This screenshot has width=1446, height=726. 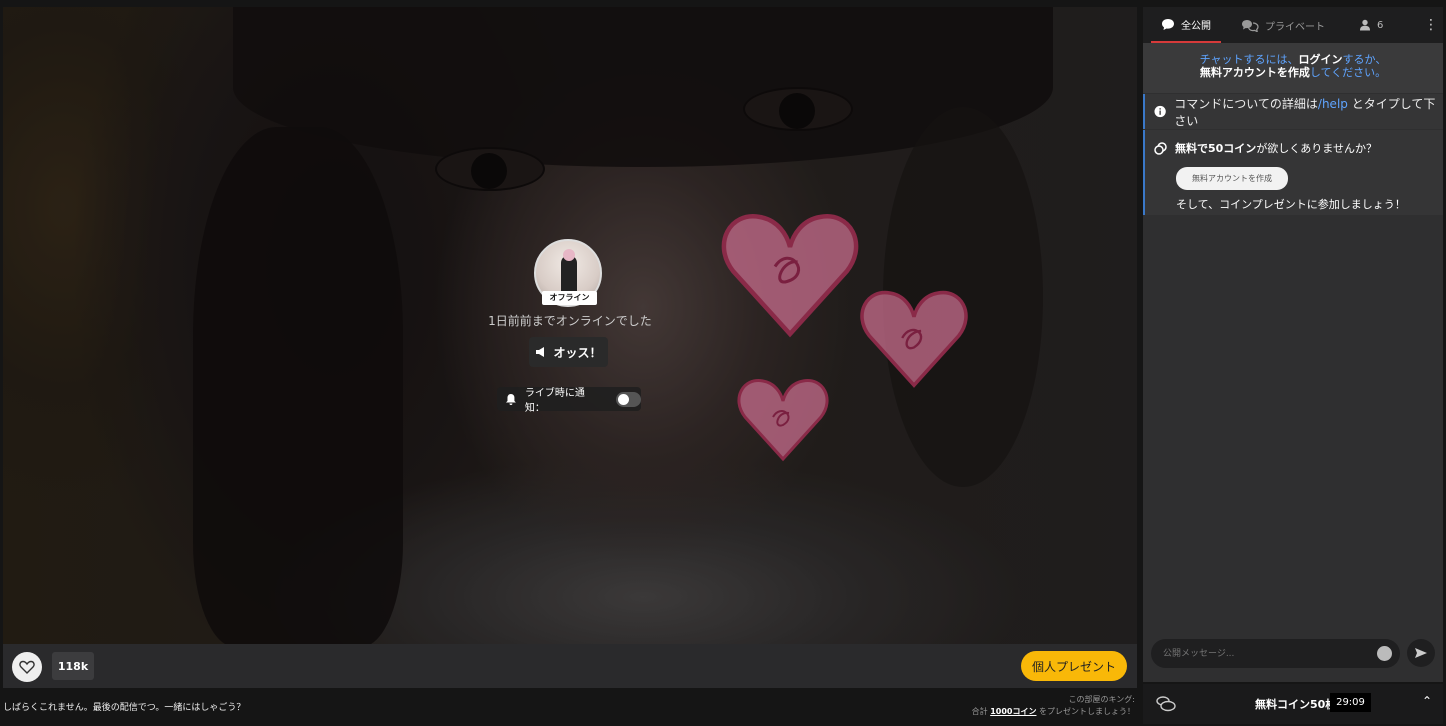 What do you see at coordinates (577, 352) in the screenshot?
I see `oss-button-label: オッス！` at bounding box center [577, 352].